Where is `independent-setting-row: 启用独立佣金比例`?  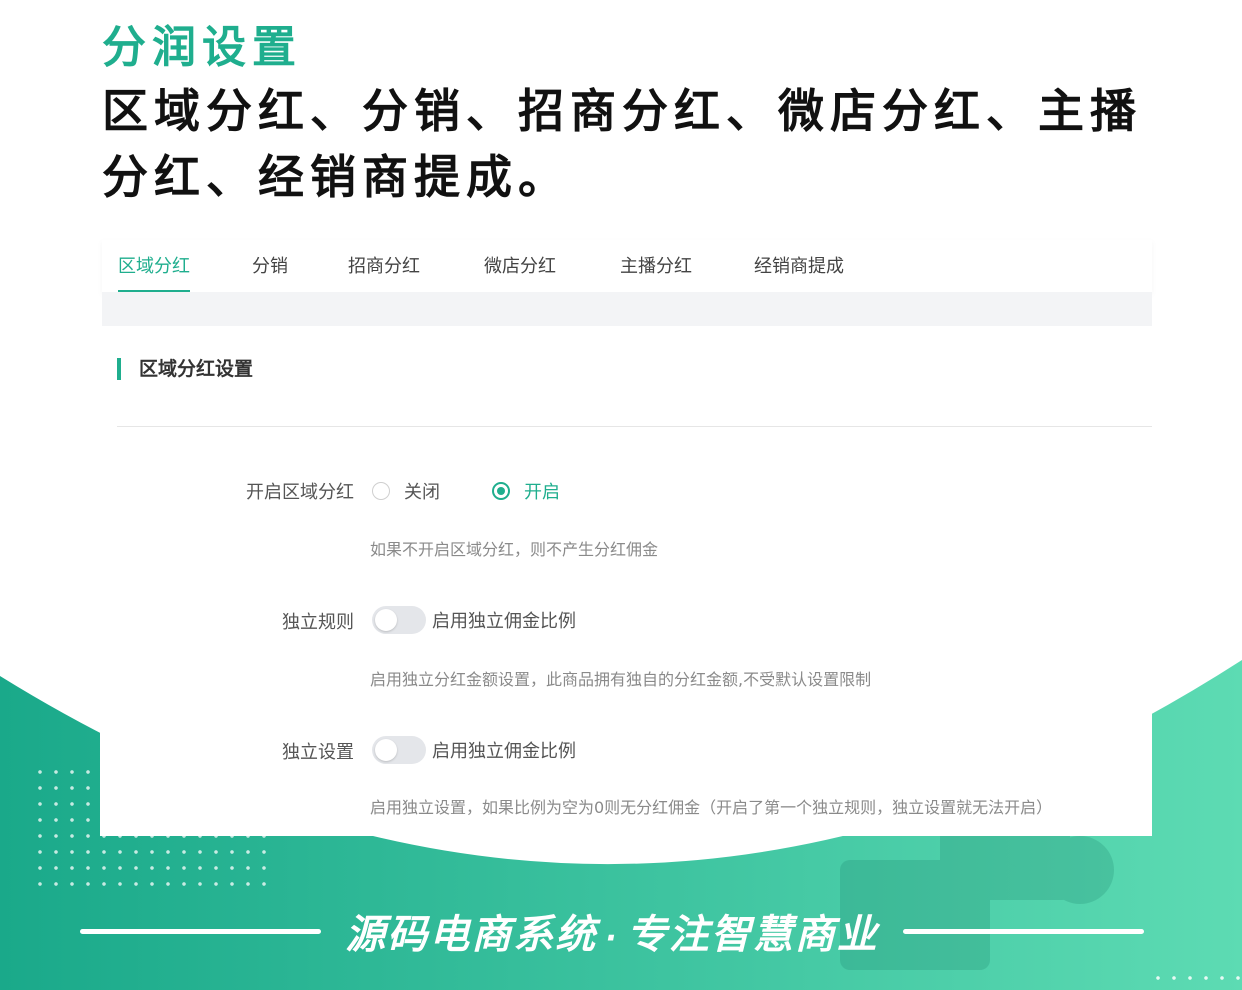
independent-setting-row: 启用独立佣金比例 is located at coordinates (474, 750).